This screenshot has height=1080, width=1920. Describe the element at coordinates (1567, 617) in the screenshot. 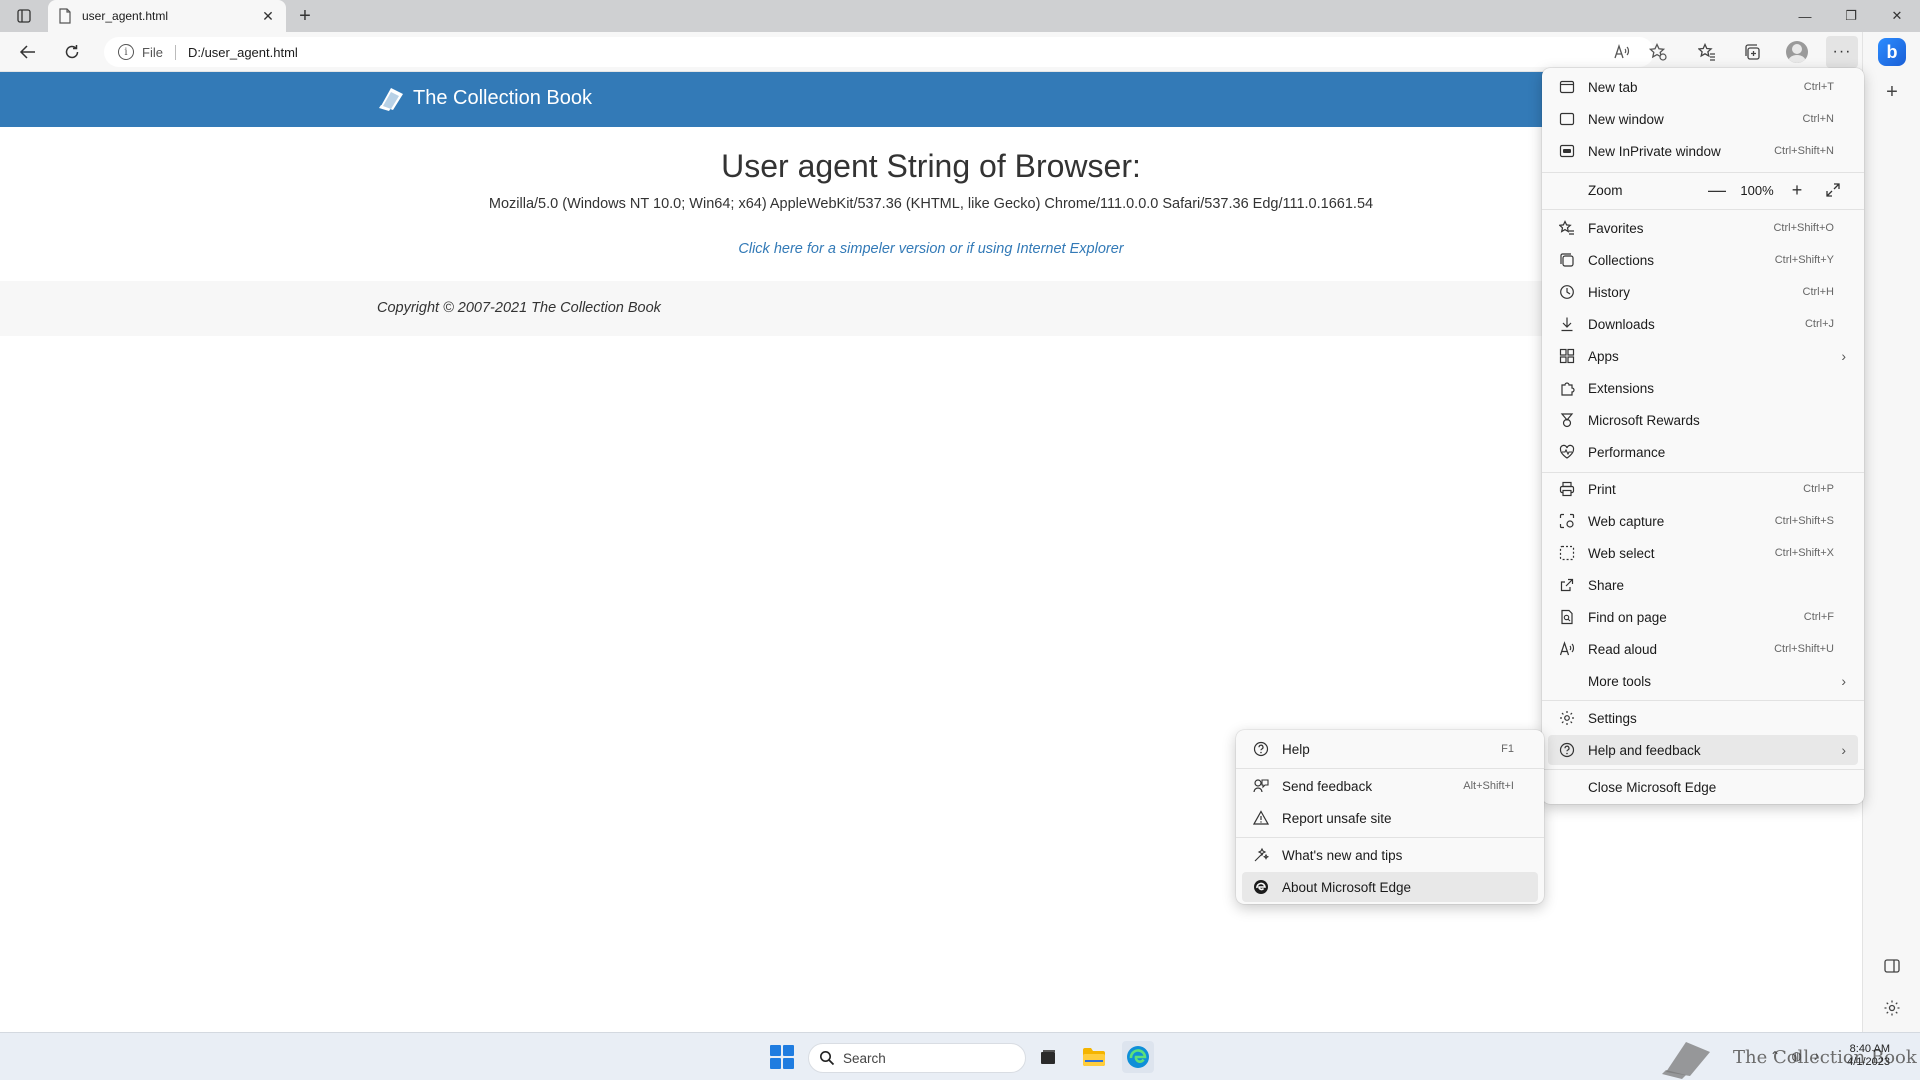

I see `find-icon` at that location.